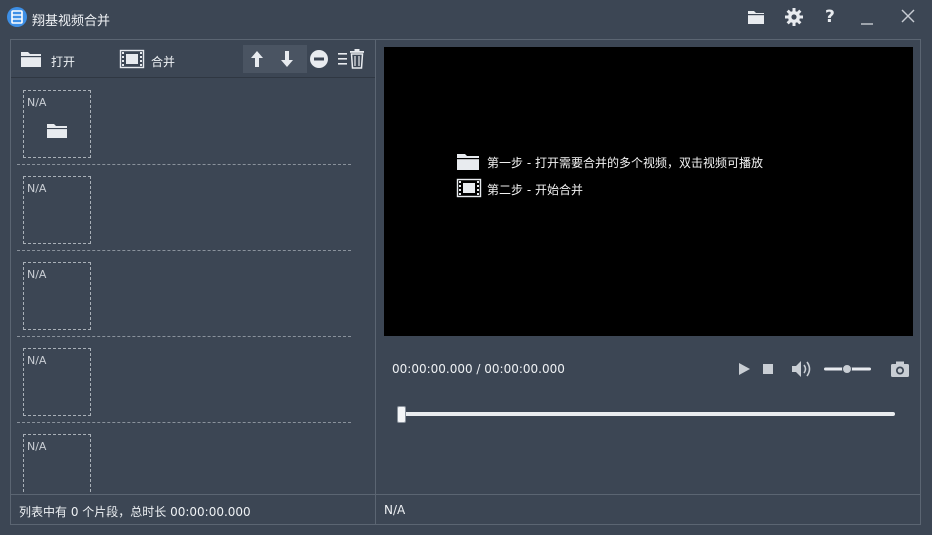 Image resolution: width=932 pixels, height=535 pixels. What do you see at coordinates (135, 512) in the screenshot?
I see `list-summary: 列表中有 0 个片段，总时长 00:00:00.000` at bounding box center [135, 512].